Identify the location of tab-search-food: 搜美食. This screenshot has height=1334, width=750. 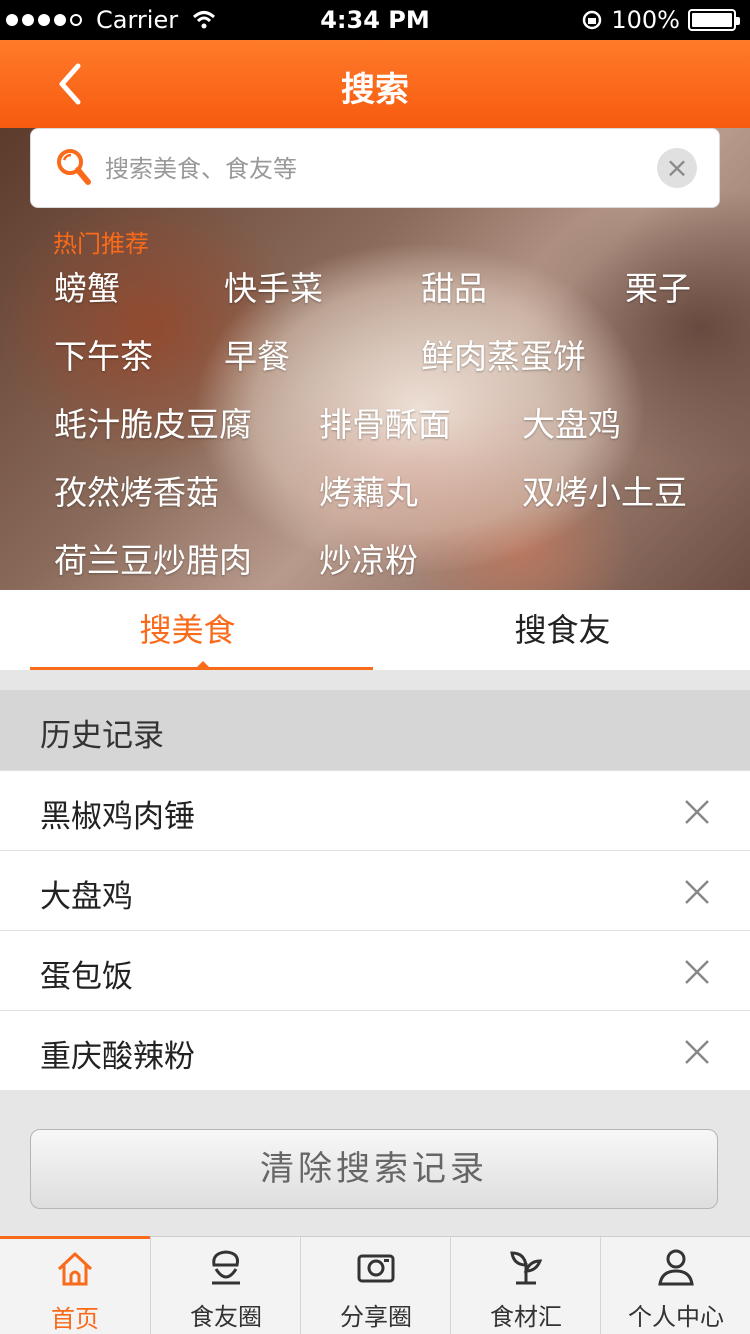
(187, 630).